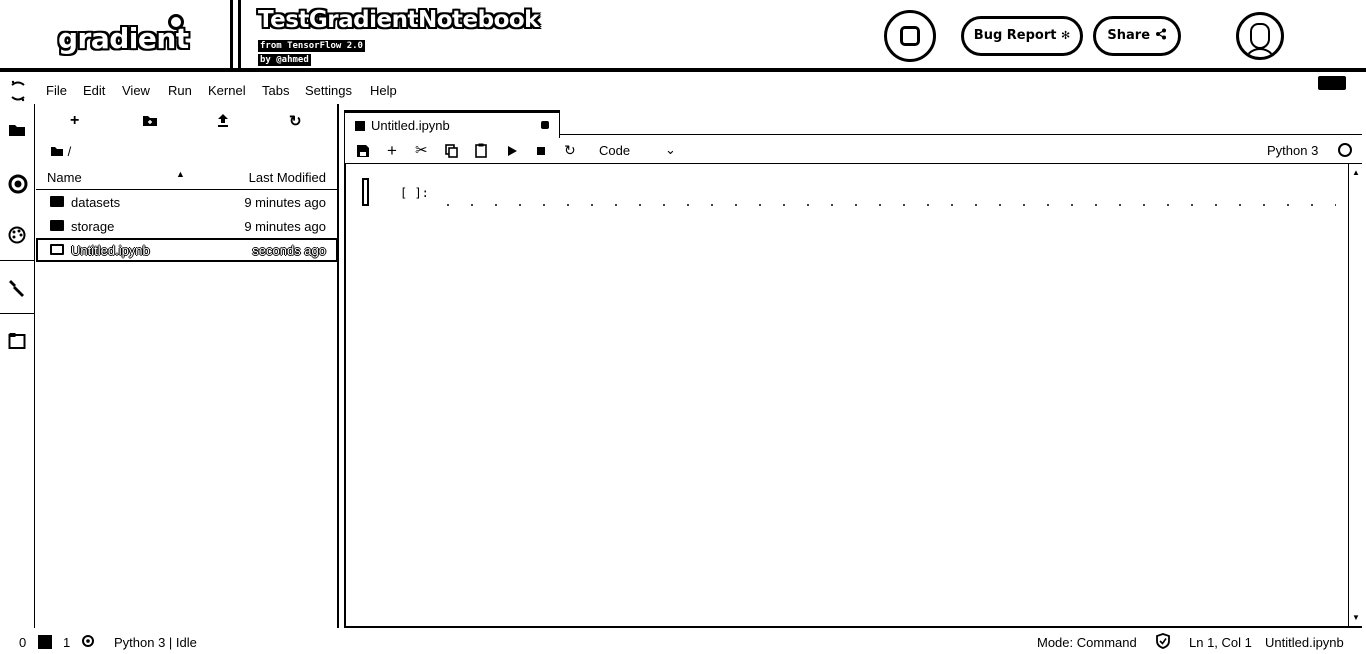  I want to click on tab-label: Untitled.ipynb, so click(410, 125).